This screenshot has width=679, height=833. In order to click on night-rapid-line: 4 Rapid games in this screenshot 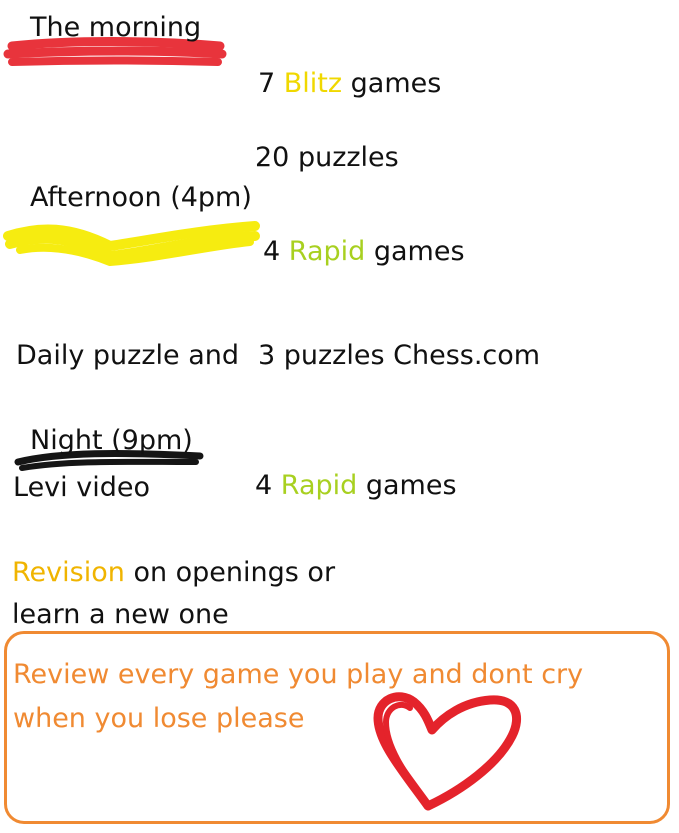, I will do `click(356, 486)`.